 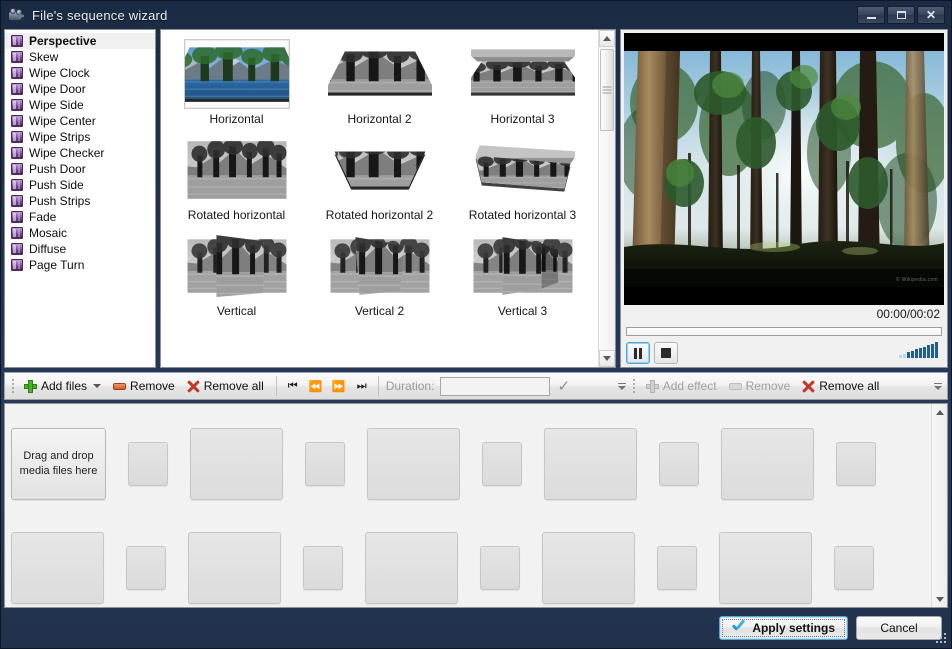 What do you see at coordinates (607, 38) in the screenshot?
I see `scroll-up-button` at bounding box center [607, 38].